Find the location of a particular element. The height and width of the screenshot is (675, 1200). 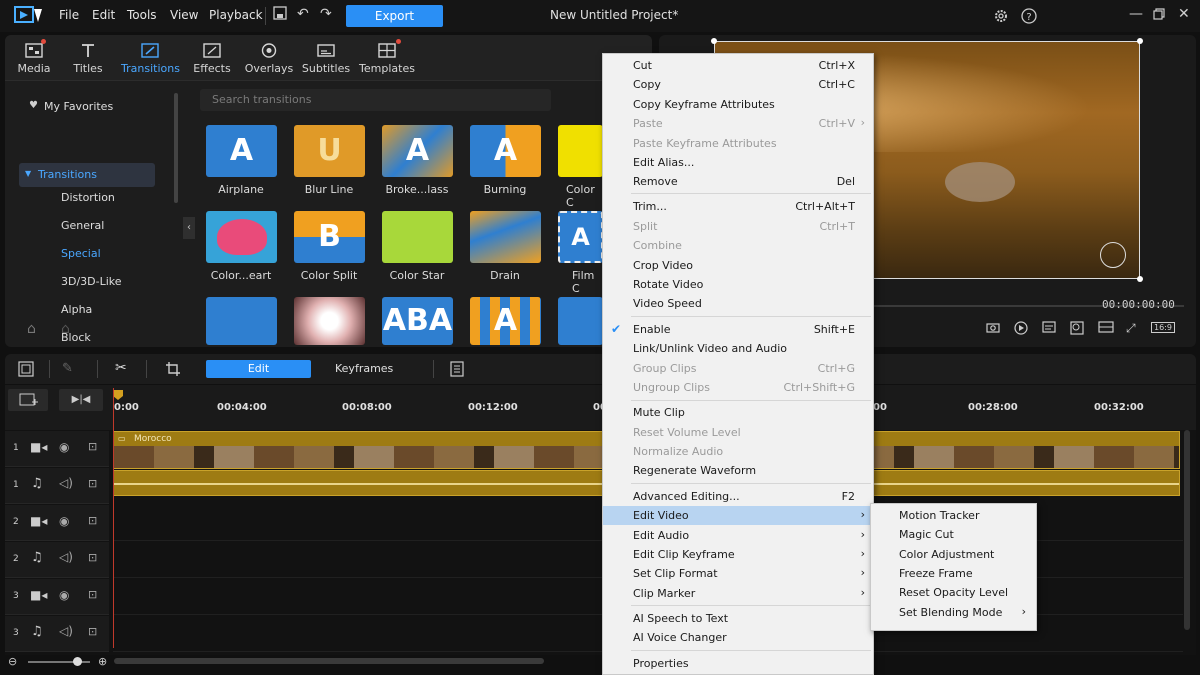

menu-item-video-speed: Video Speed is located at coordinates (738, 303).